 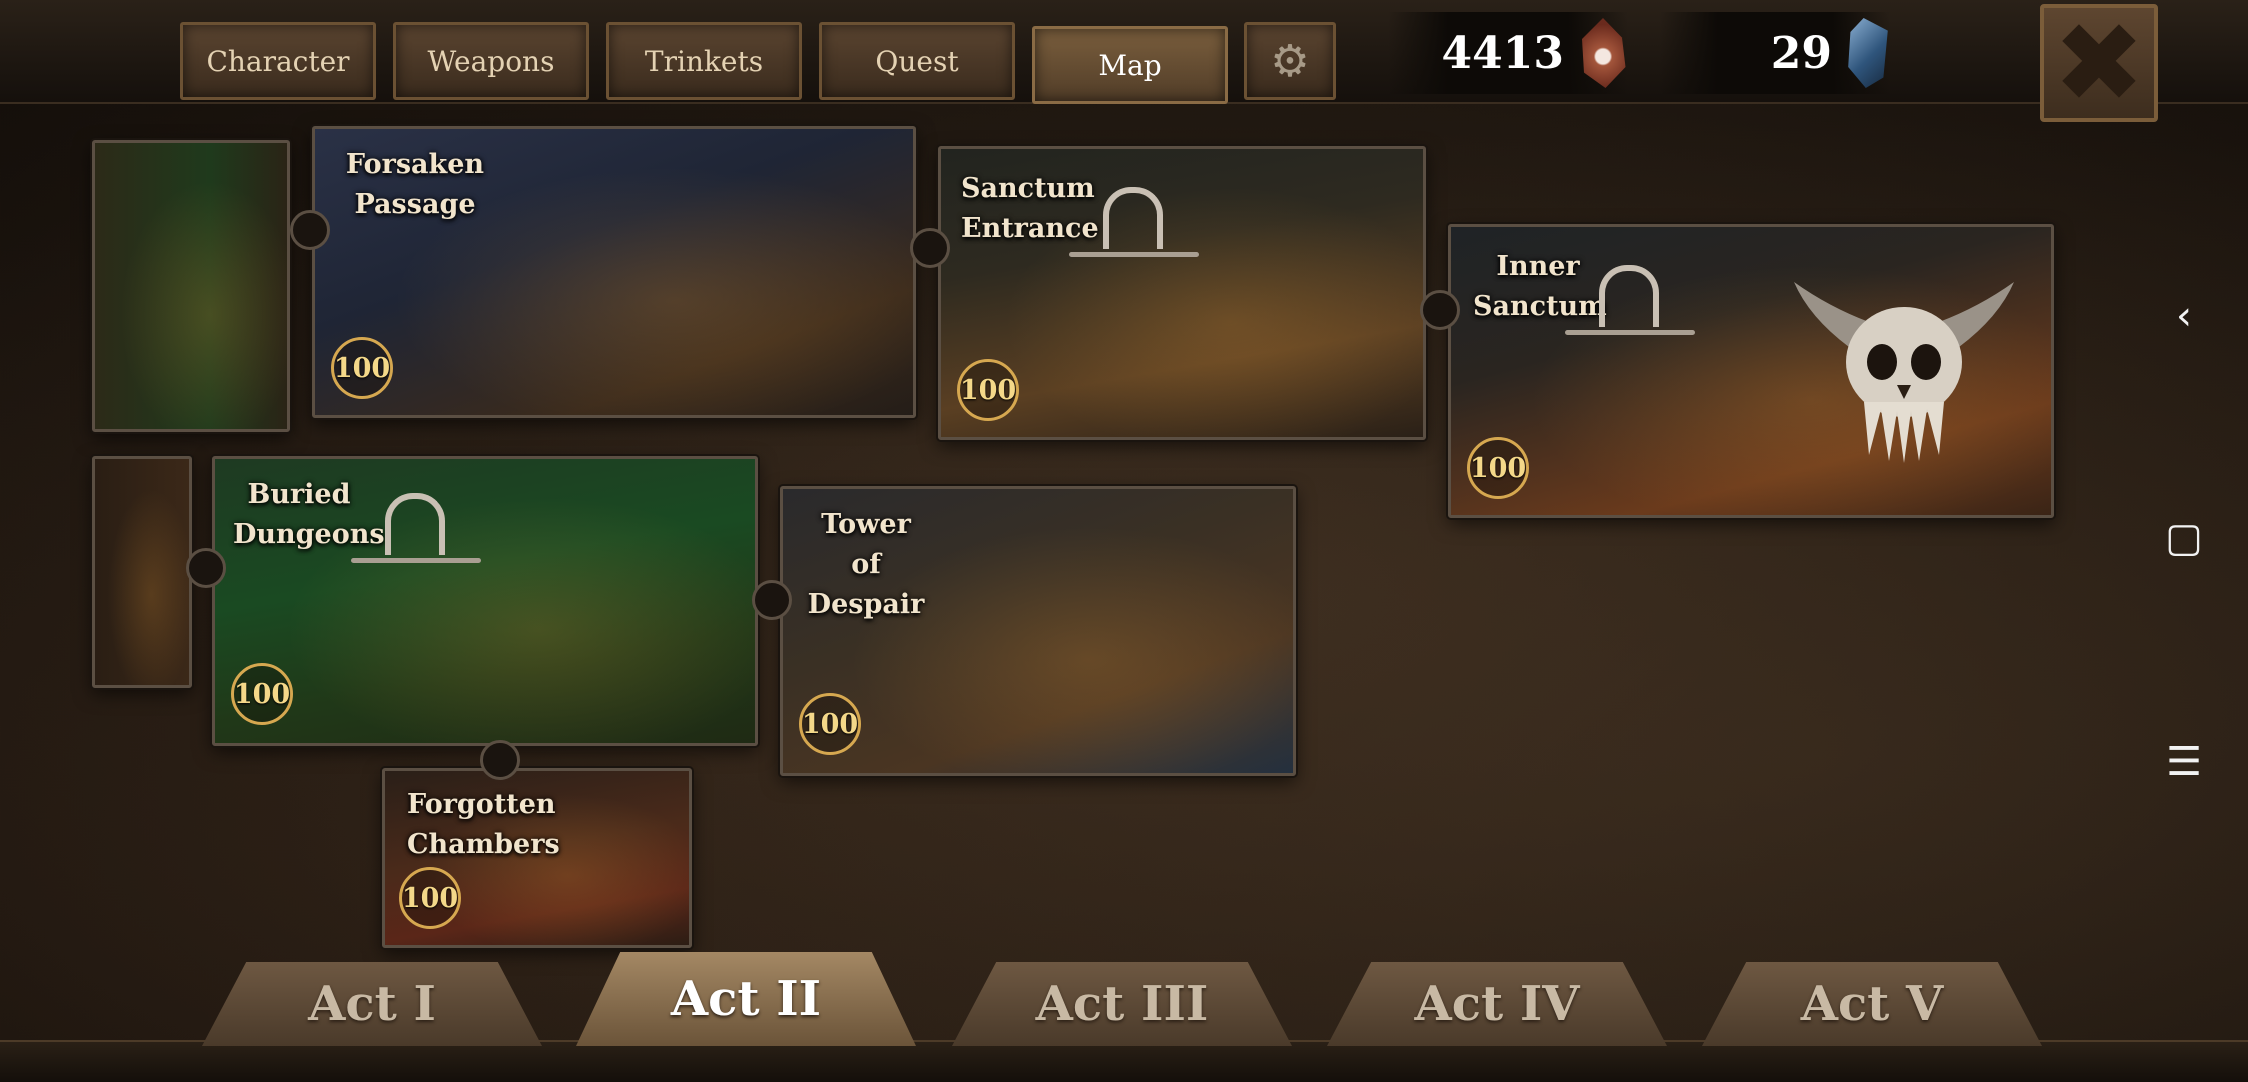 I want to click on tab-act-4: Act IV, so click(x=1497, y=1004).